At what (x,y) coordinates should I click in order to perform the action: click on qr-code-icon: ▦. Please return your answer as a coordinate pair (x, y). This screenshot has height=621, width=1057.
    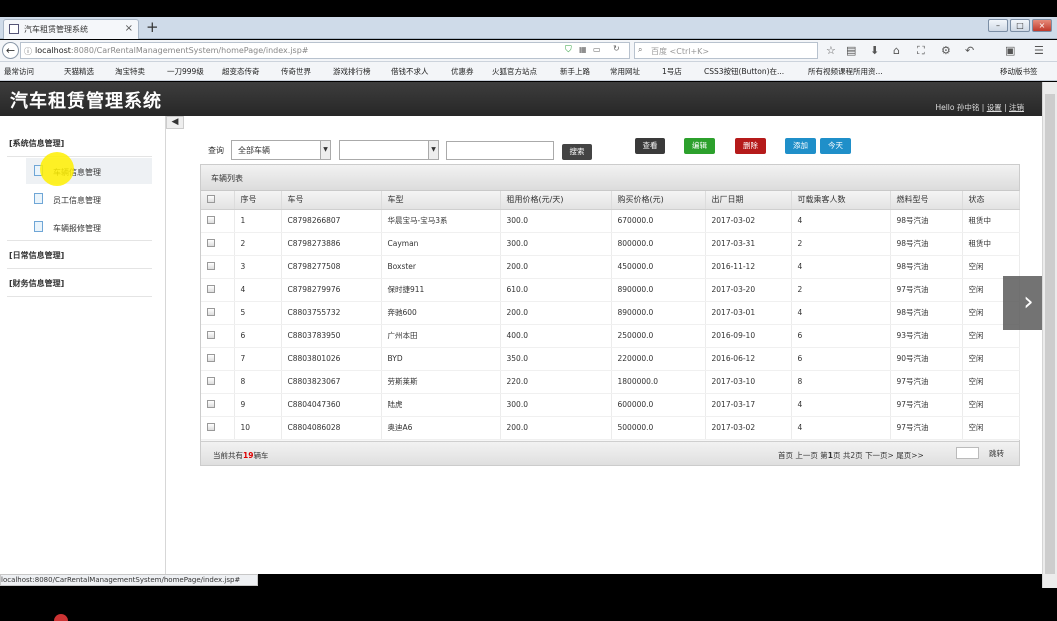
    Looking at the image, I should click on (583, 49).